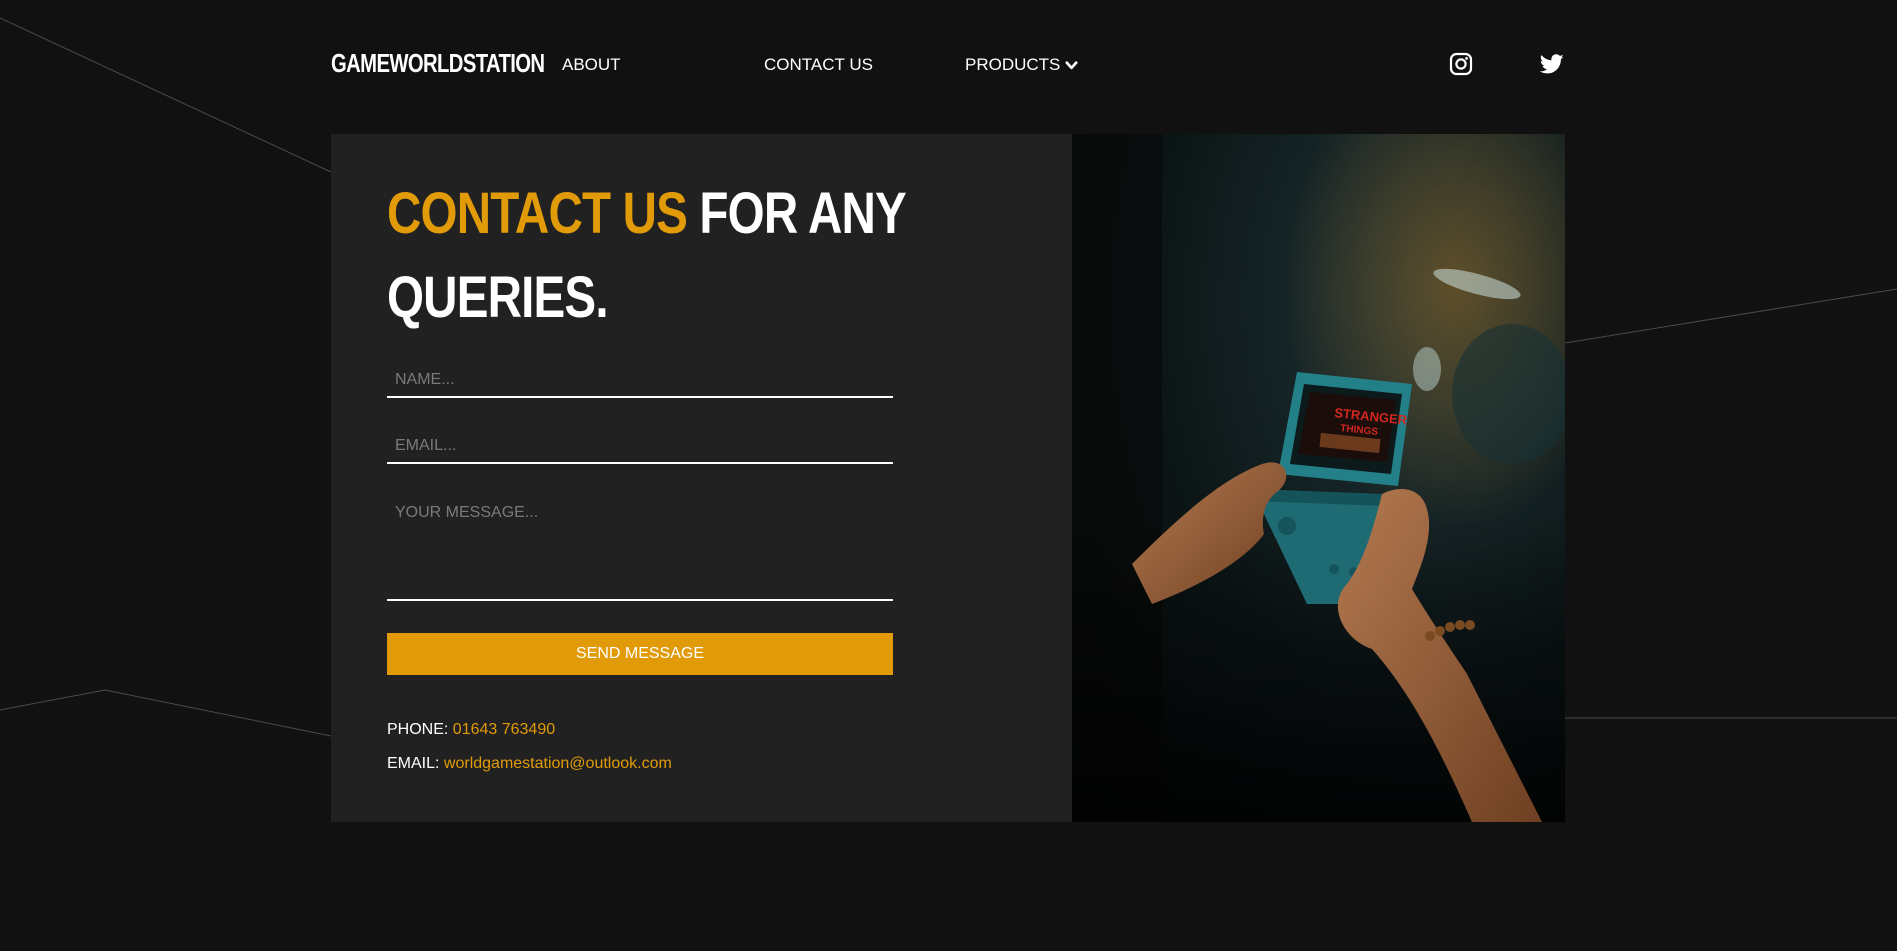 Image resolution: width=1897 pixels, height=951 pixels. I want to click on nav-products-label: PRODUCTS, so click(1013, 64).